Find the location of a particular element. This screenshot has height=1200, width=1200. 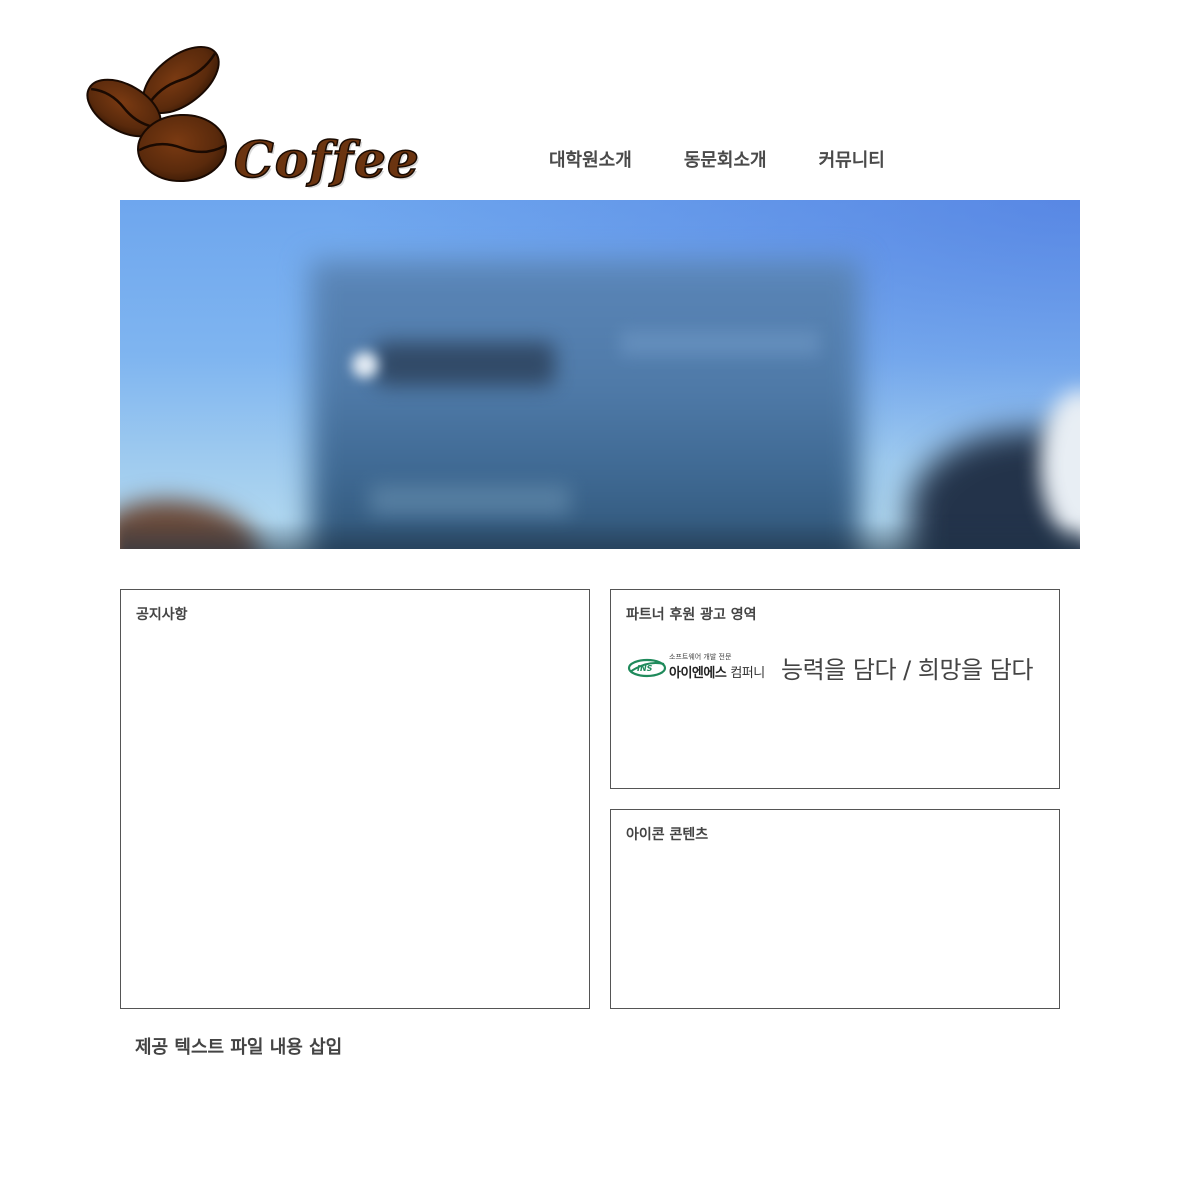

nav-item-community: 커뮤니티 is located at coordinates (852, 159).